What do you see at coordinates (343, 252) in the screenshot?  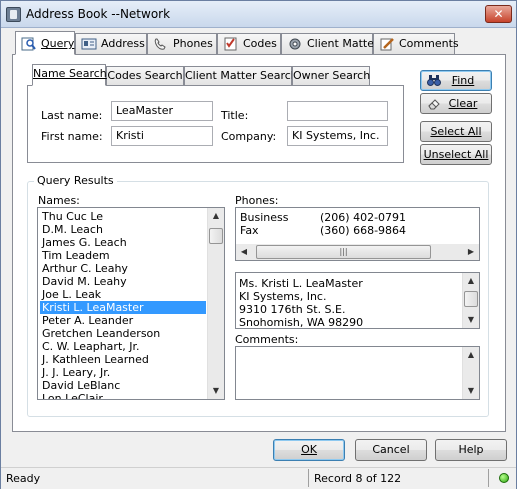 I see `scroll-thumb: |||` at bounding box center [343, 252].